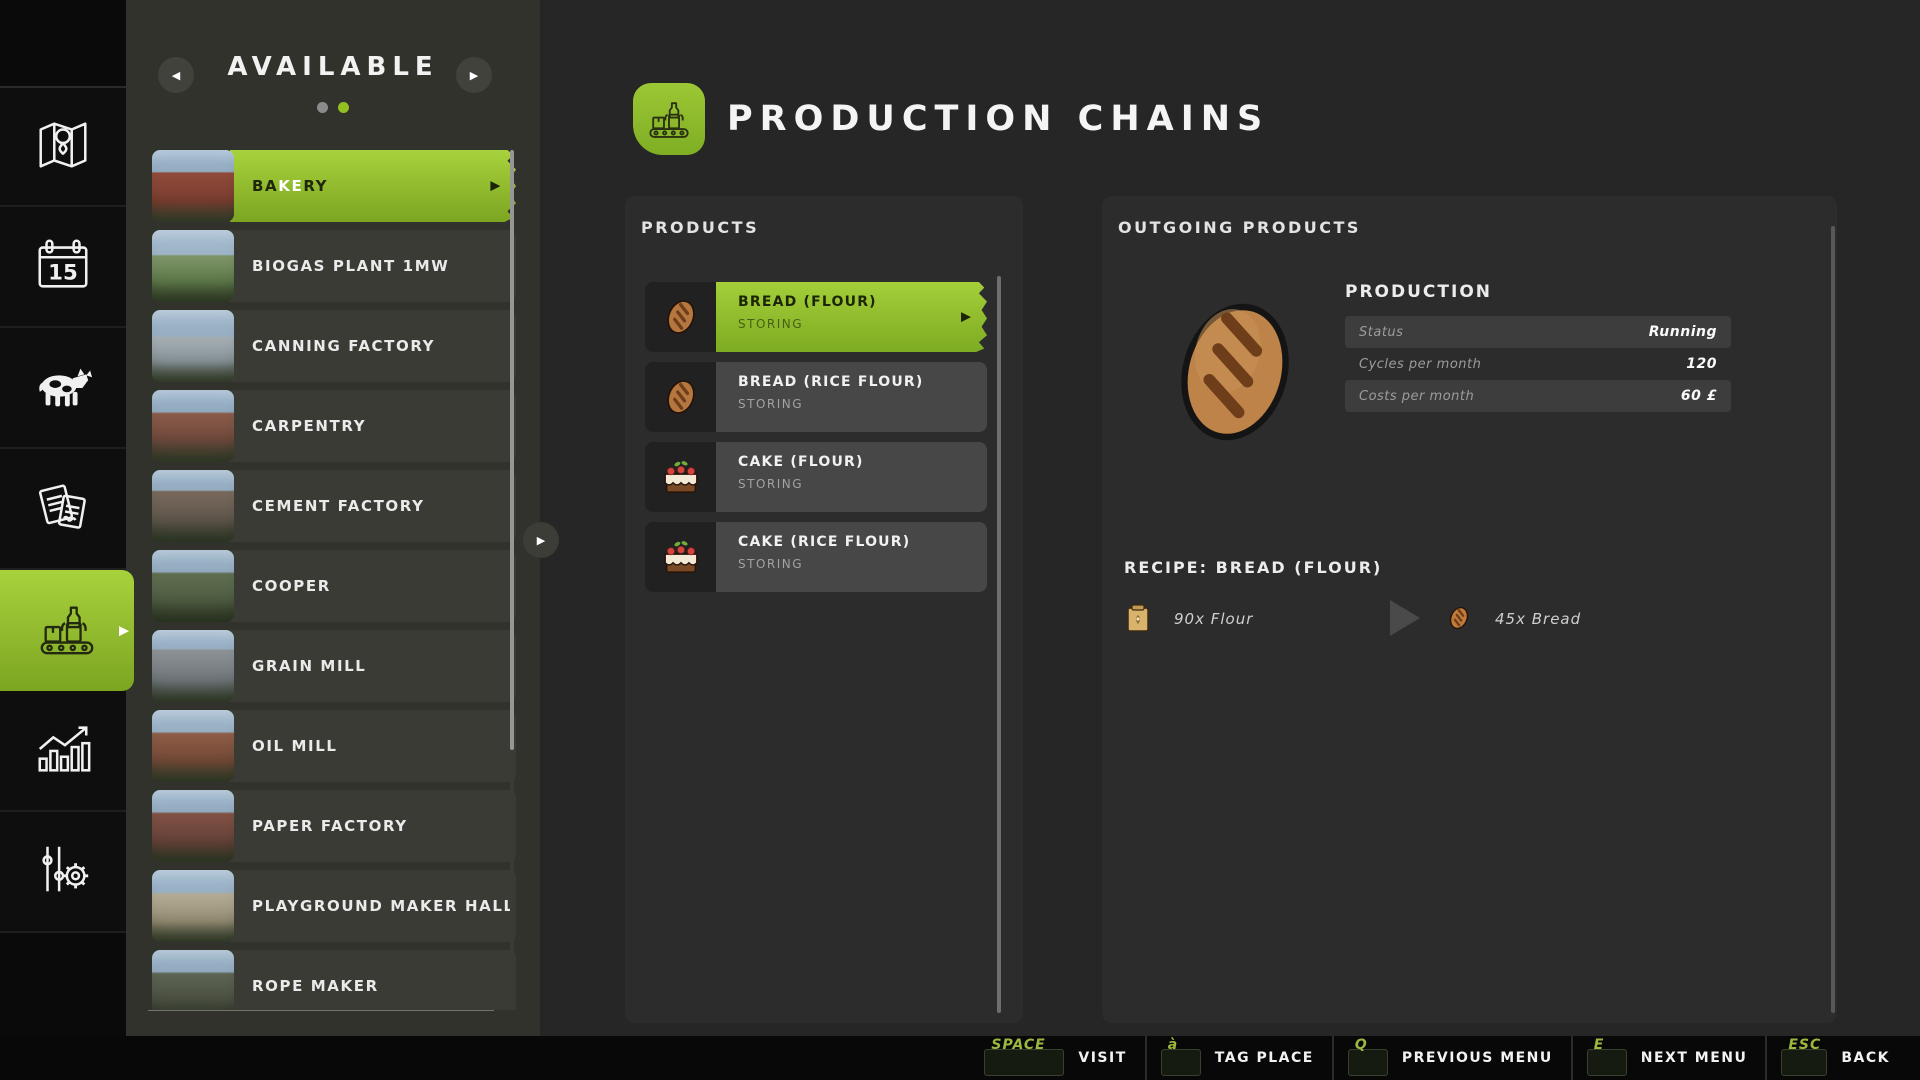 The width and height of the screenshot is (1920, 1080). Describe the element at coordinates (1024, 1056) in the screenshot. I see `key-space: SPACE` at that location.